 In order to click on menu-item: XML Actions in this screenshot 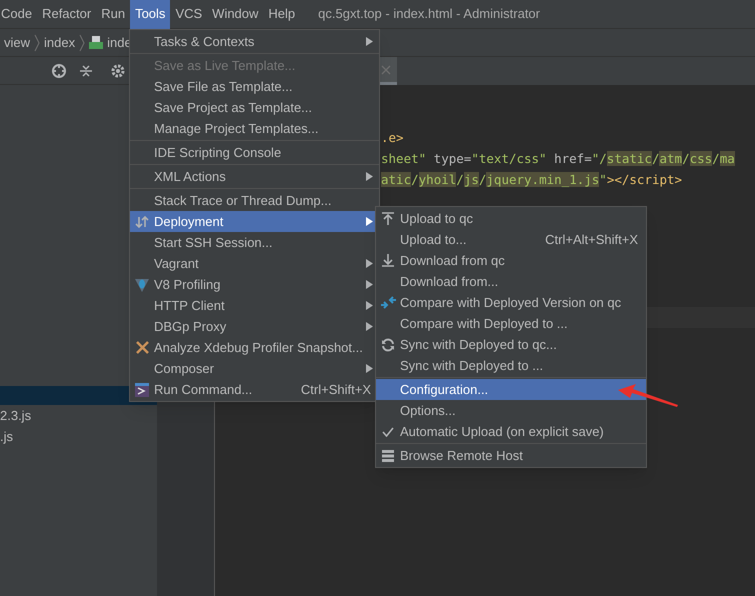, I will do `click(254, 176)`.